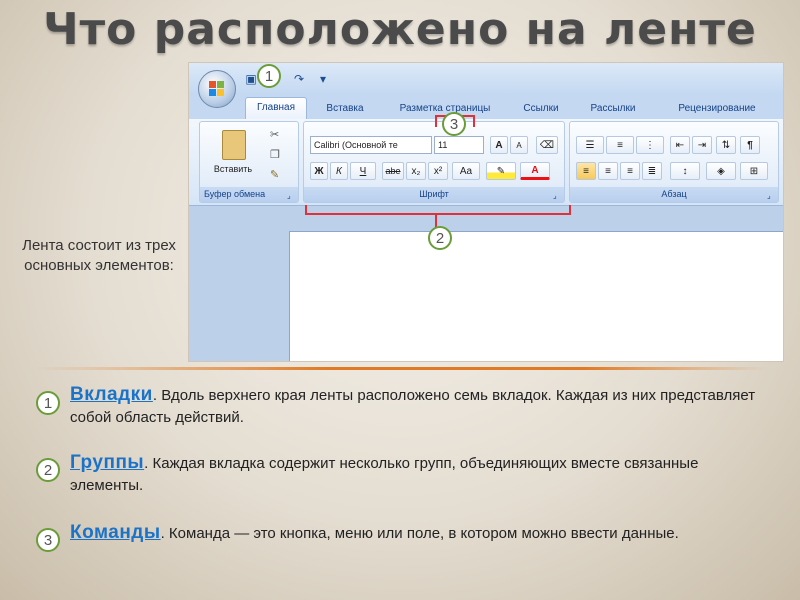 This screenshot has height=600, width=800. Describe the element at coordinates (275, 154) in the screenshot. I see `copy-icon: ❐` at that location.